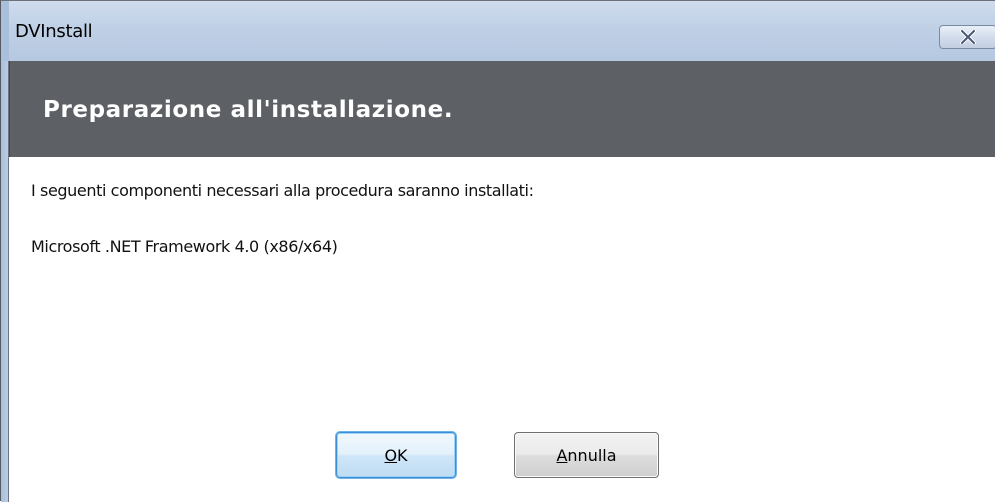  I want to click on ok-button-label: OK, so click(396, 455).